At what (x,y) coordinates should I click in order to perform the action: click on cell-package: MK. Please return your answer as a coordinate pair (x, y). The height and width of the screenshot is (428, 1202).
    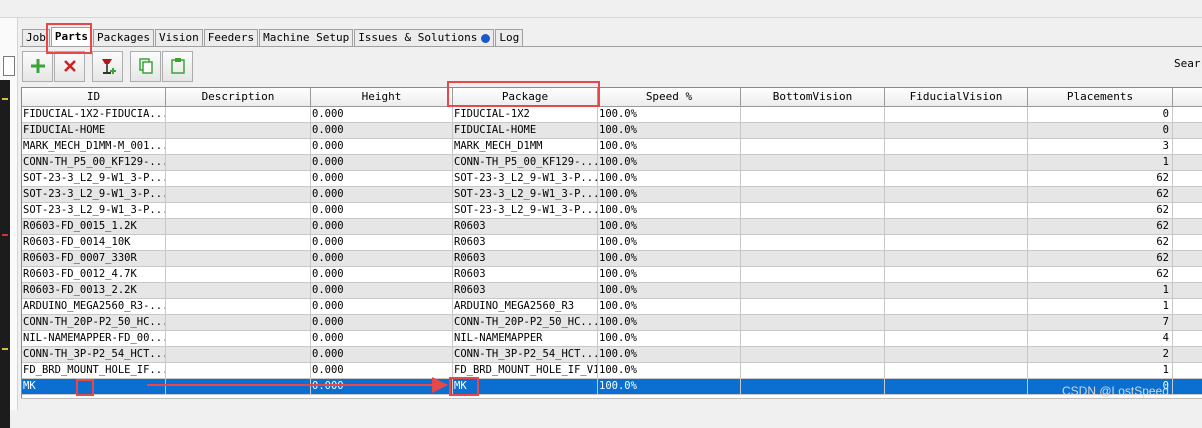
    Looking at the image, I should click on (525, 387).